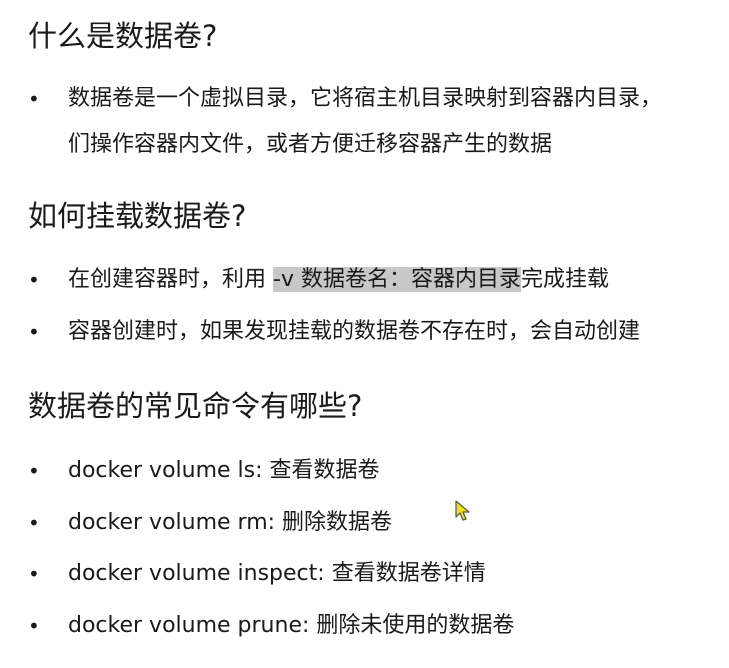  Describe the element at coordinates (291, 625) in the screenshot. I see `command-prune: docker volume prune: 删除未使用的数据卷` at that location.